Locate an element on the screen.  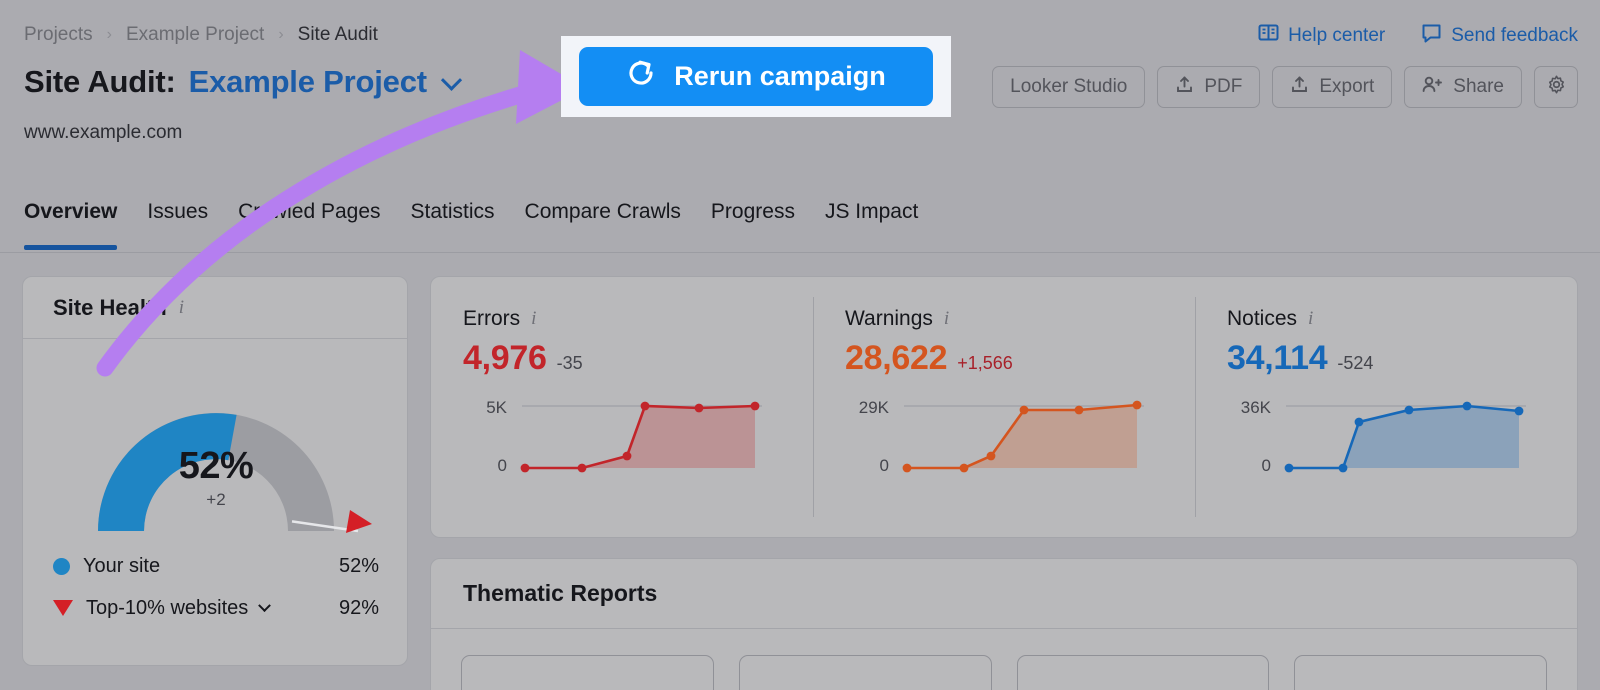
metric-header: Errors i is located at coordinates (638, 319).